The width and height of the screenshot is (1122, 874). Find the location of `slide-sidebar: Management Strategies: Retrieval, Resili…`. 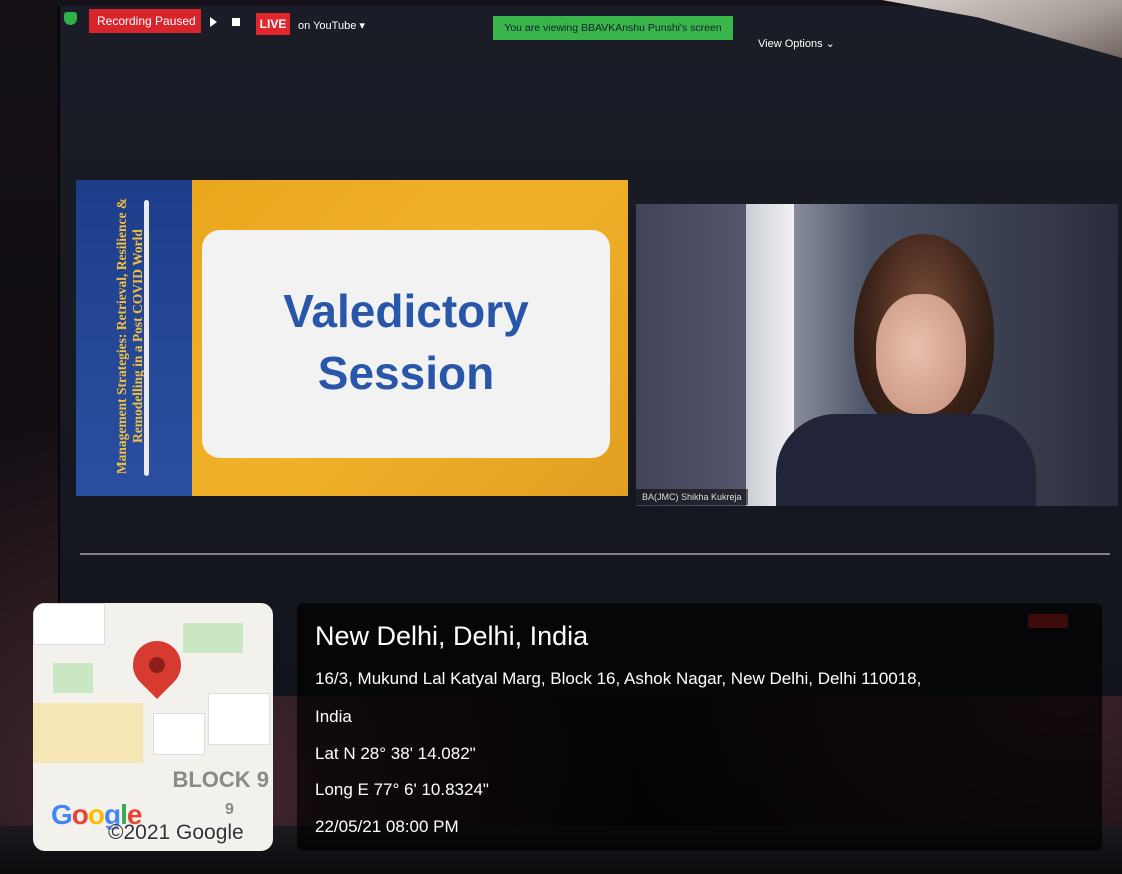

slide-sidebar: Management Strategies: Retrieval, Resili… is located at coordinates (134, 338).